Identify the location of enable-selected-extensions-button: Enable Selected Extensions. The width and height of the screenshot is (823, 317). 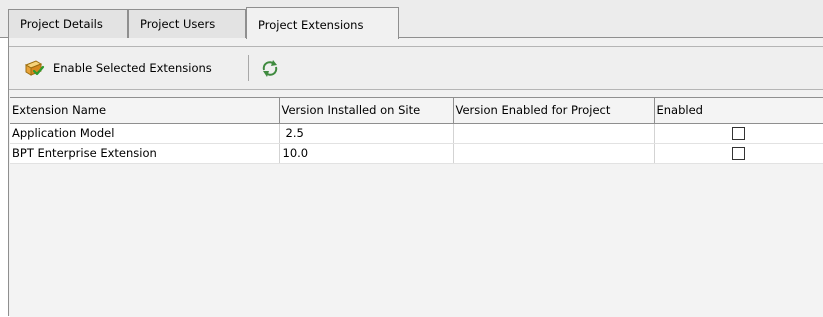
(117, 68).